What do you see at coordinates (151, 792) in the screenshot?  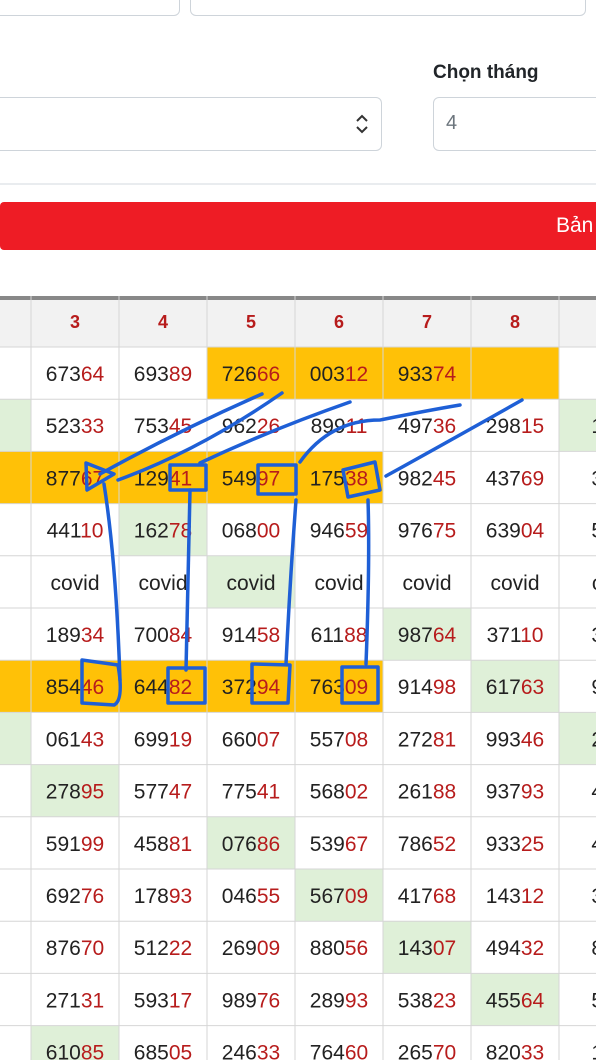 I see `cell-prefix-digits: 577` at bounding box center [151, 792].